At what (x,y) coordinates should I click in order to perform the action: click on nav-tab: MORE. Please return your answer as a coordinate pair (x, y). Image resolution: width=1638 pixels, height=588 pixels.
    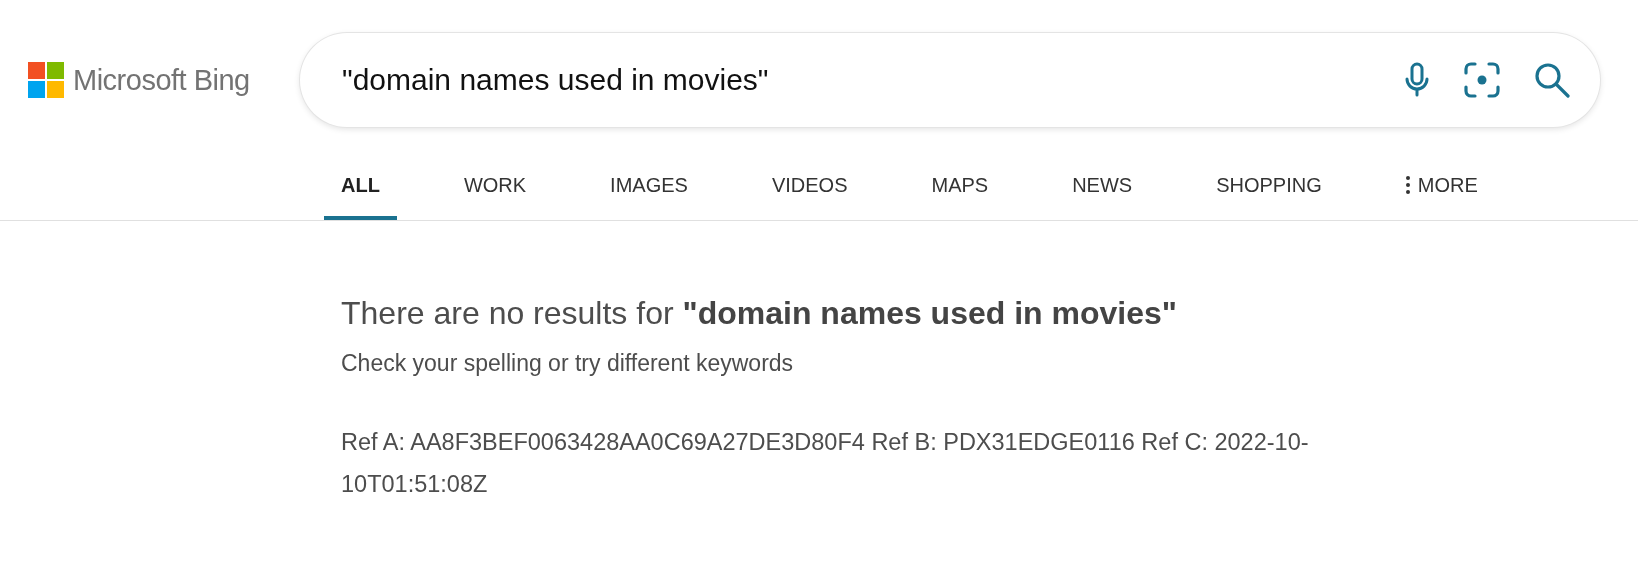
    Looking at the image, I should click on (1441, 187).